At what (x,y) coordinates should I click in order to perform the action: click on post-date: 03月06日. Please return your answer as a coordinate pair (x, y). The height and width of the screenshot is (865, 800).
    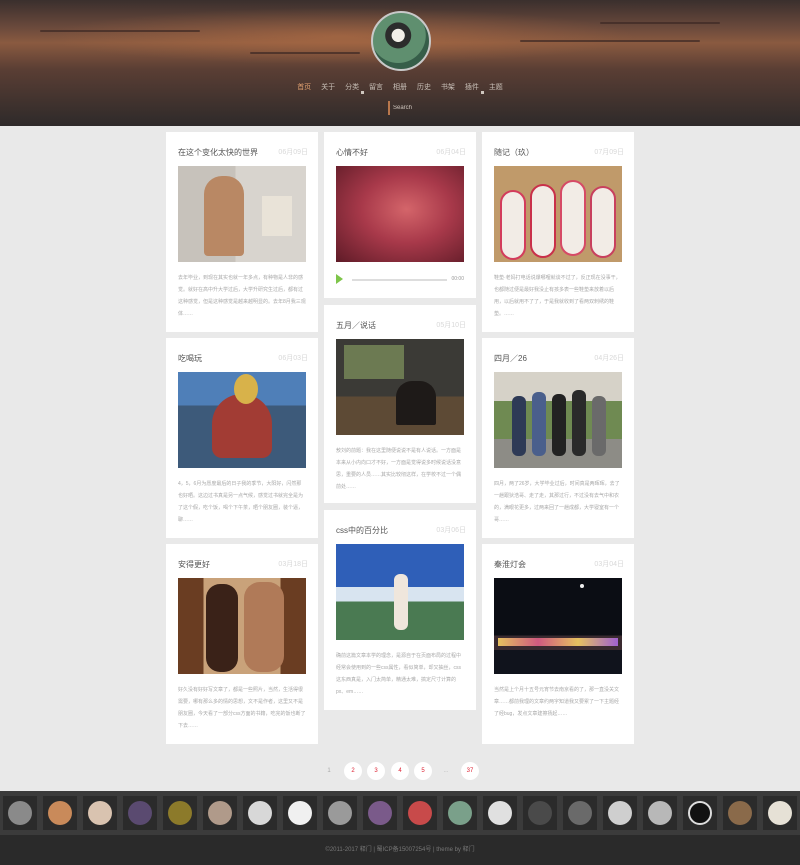
    Looking at the image, I should click on (451, 530).